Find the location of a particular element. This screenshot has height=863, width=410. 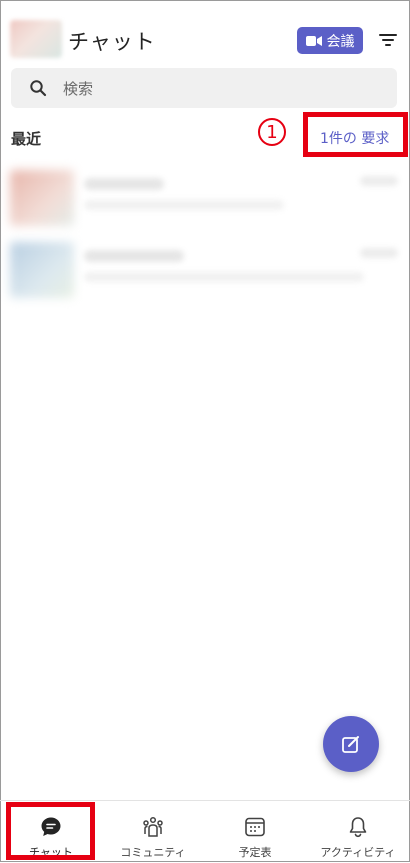

requests-link: 1件の 要求 is located at coordinates (354, 138).